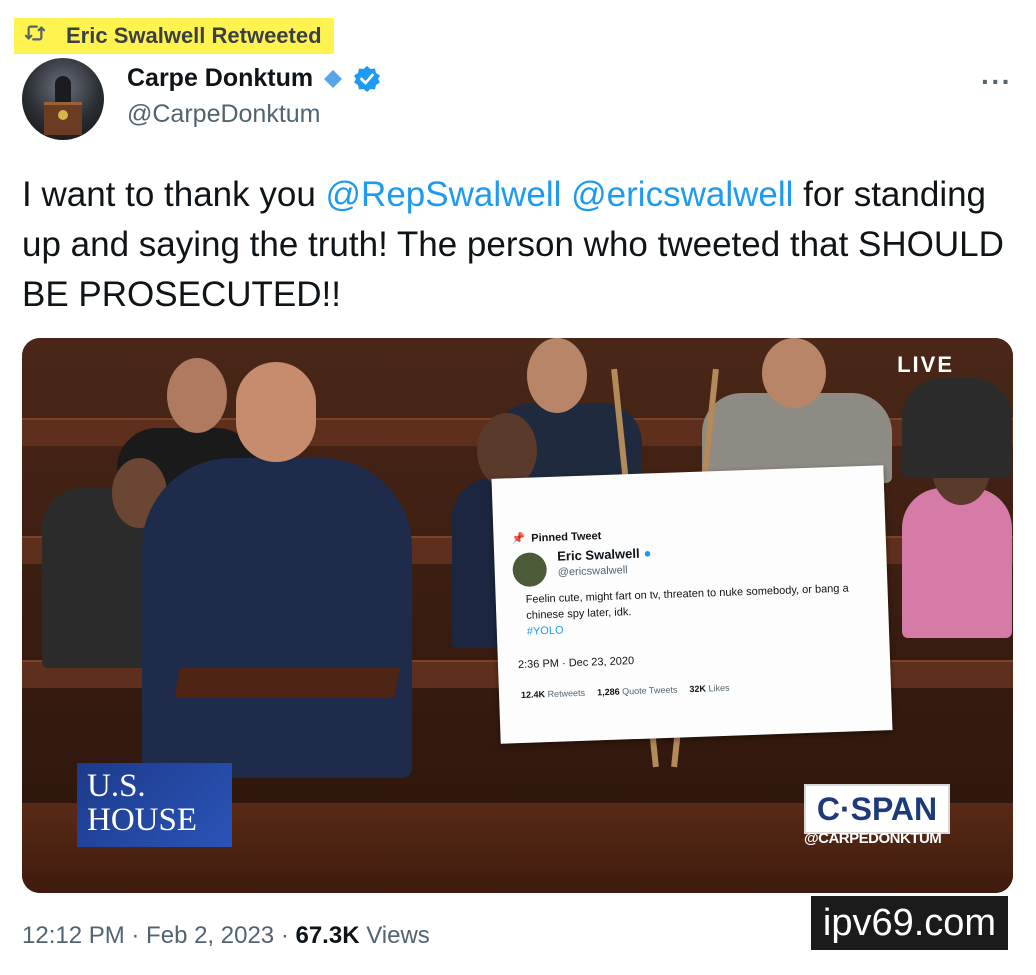 The image size is (1036, 975). Describe the element at coordinates (873, 838) in the screenshot. I see `cspan-handle: @CARPEDONKTUM` at that location.